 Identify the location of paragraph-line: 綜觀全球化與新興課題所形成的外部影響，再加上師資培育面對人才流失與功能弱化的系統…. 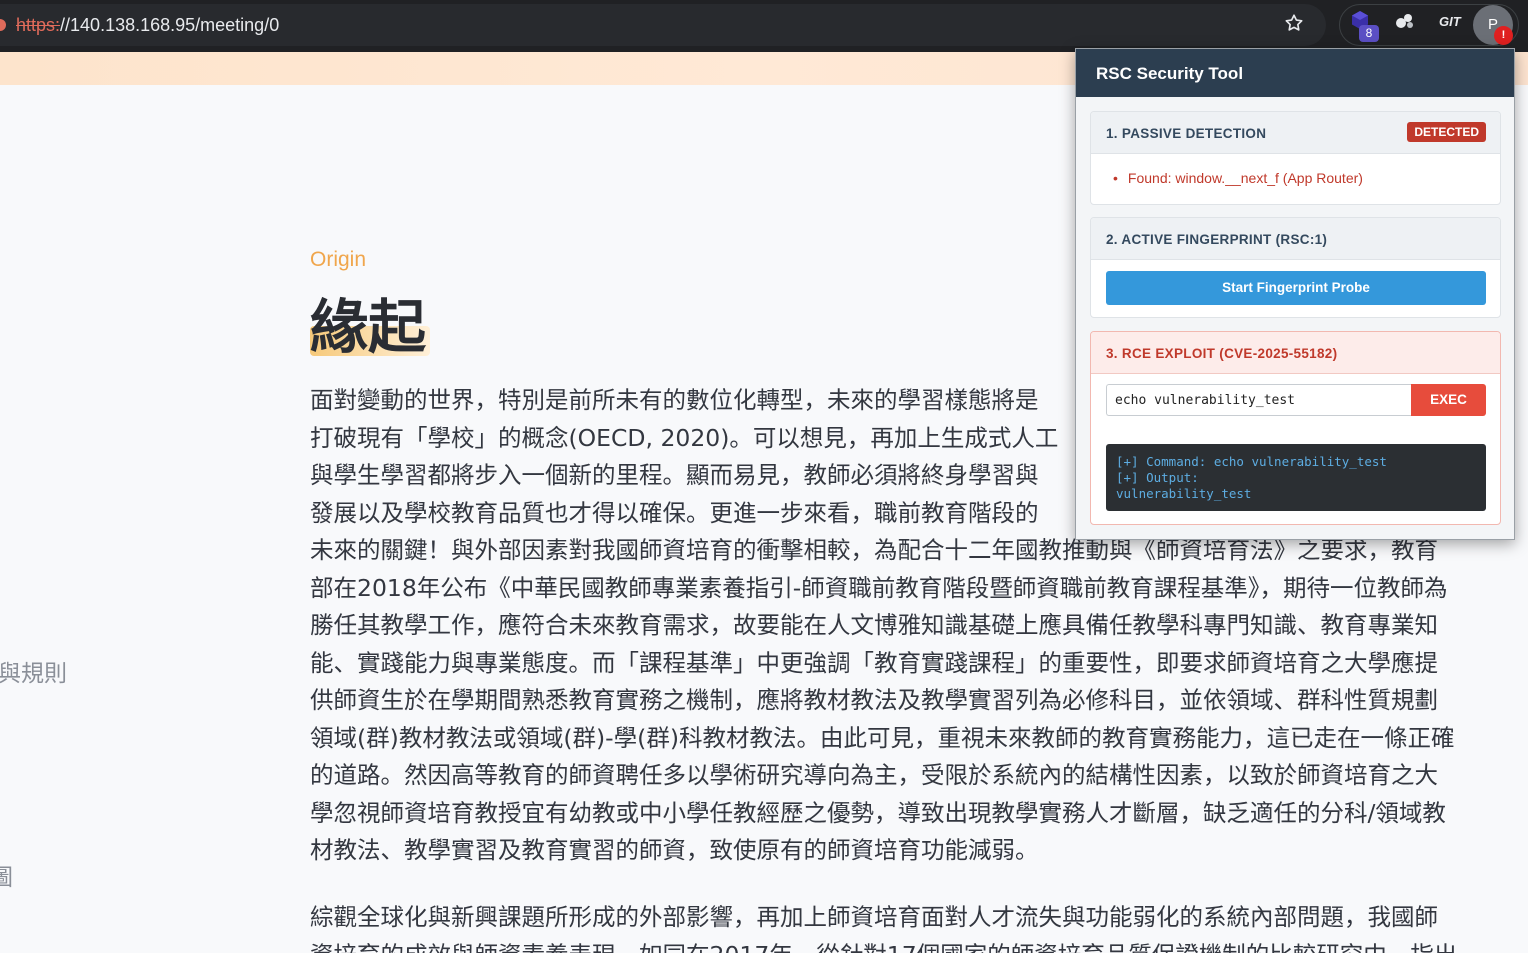
(874, 917).